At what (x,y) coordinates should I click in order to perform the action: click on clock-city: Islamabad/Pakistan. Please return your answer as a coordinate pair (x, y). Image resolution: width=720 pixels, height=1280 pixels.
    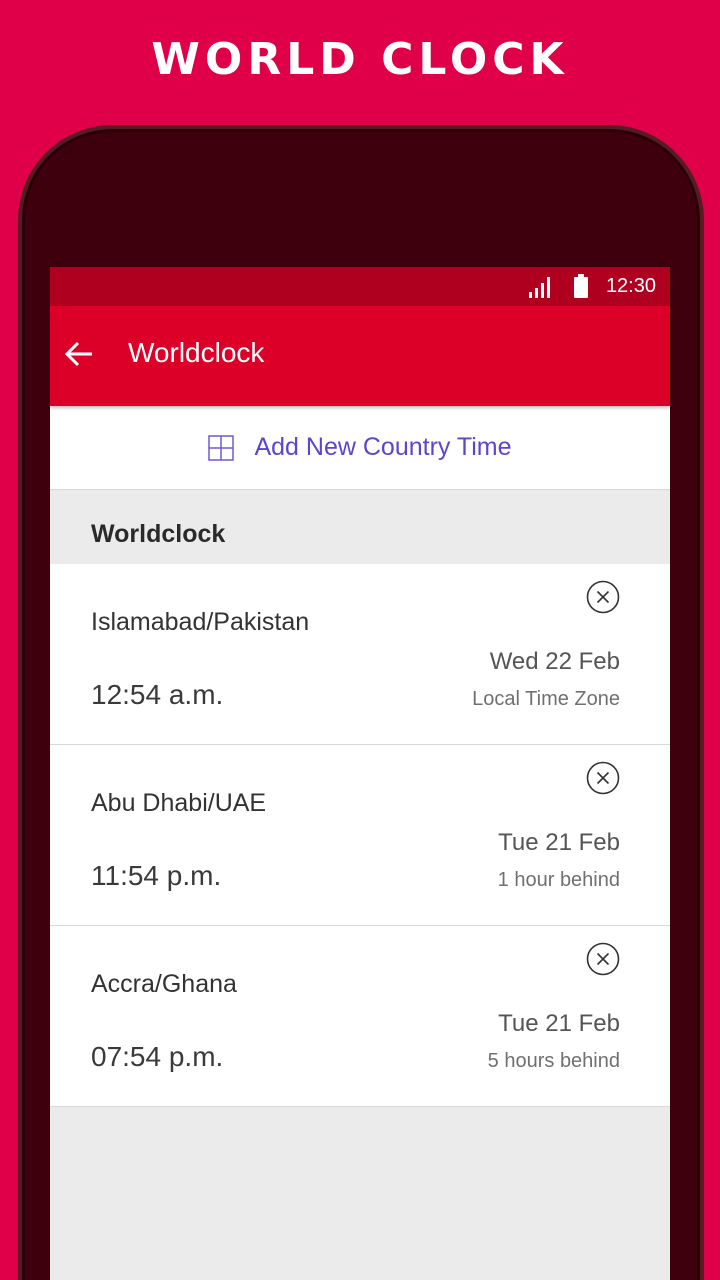
    Looking at the image, I should click on (200, 622).